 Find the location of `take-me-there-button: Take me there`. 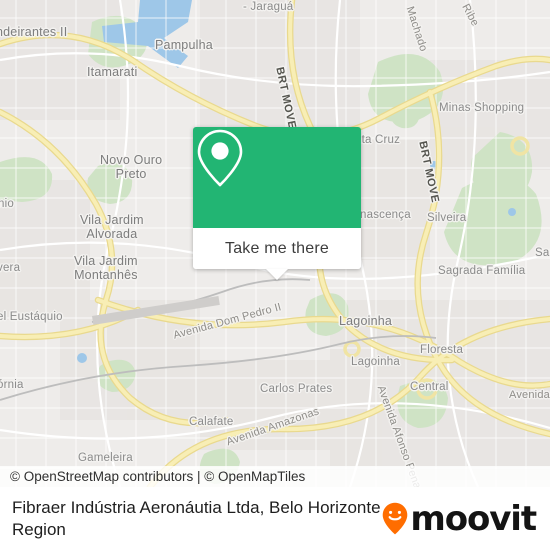

take-me-there-button: Take me there is located at coordinates (277, 248).